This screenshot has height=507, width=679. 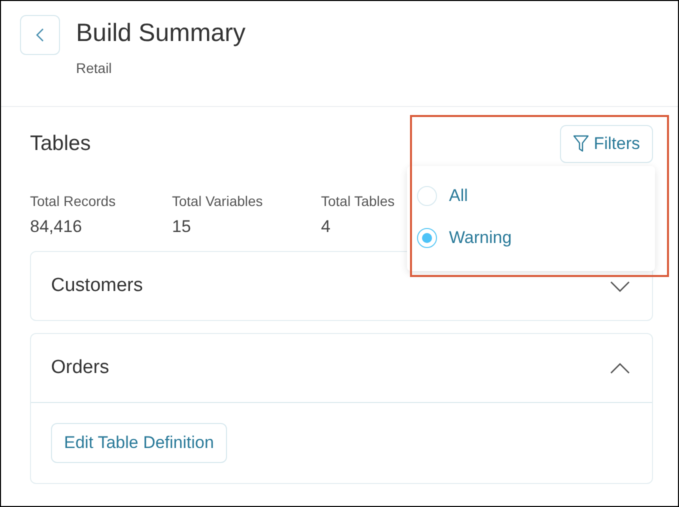 I want to click on section-title: Tables, so click(x=60, y=144).